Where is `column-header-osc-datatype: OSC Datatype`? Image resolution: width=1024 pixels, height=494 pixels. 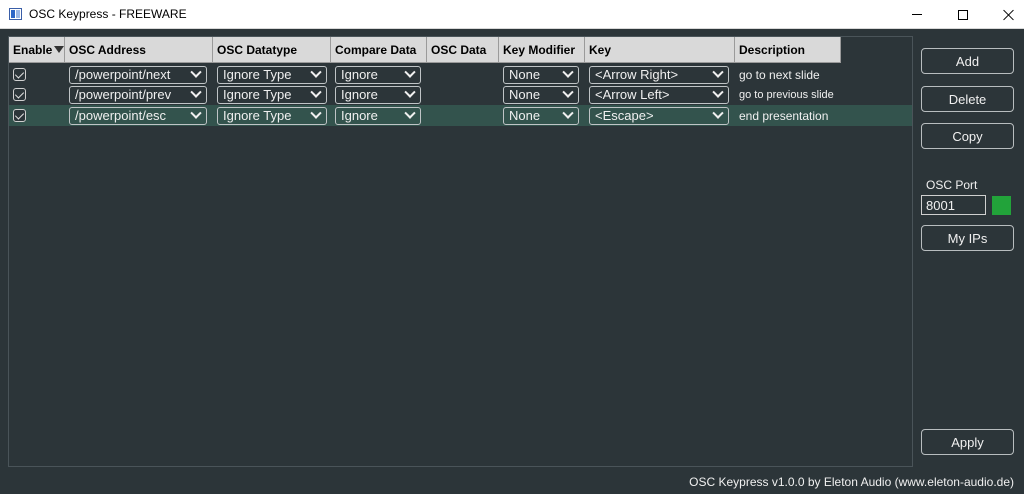 column-header-osc-datatype: OSC Datatype is located at coordinates (272, 50).